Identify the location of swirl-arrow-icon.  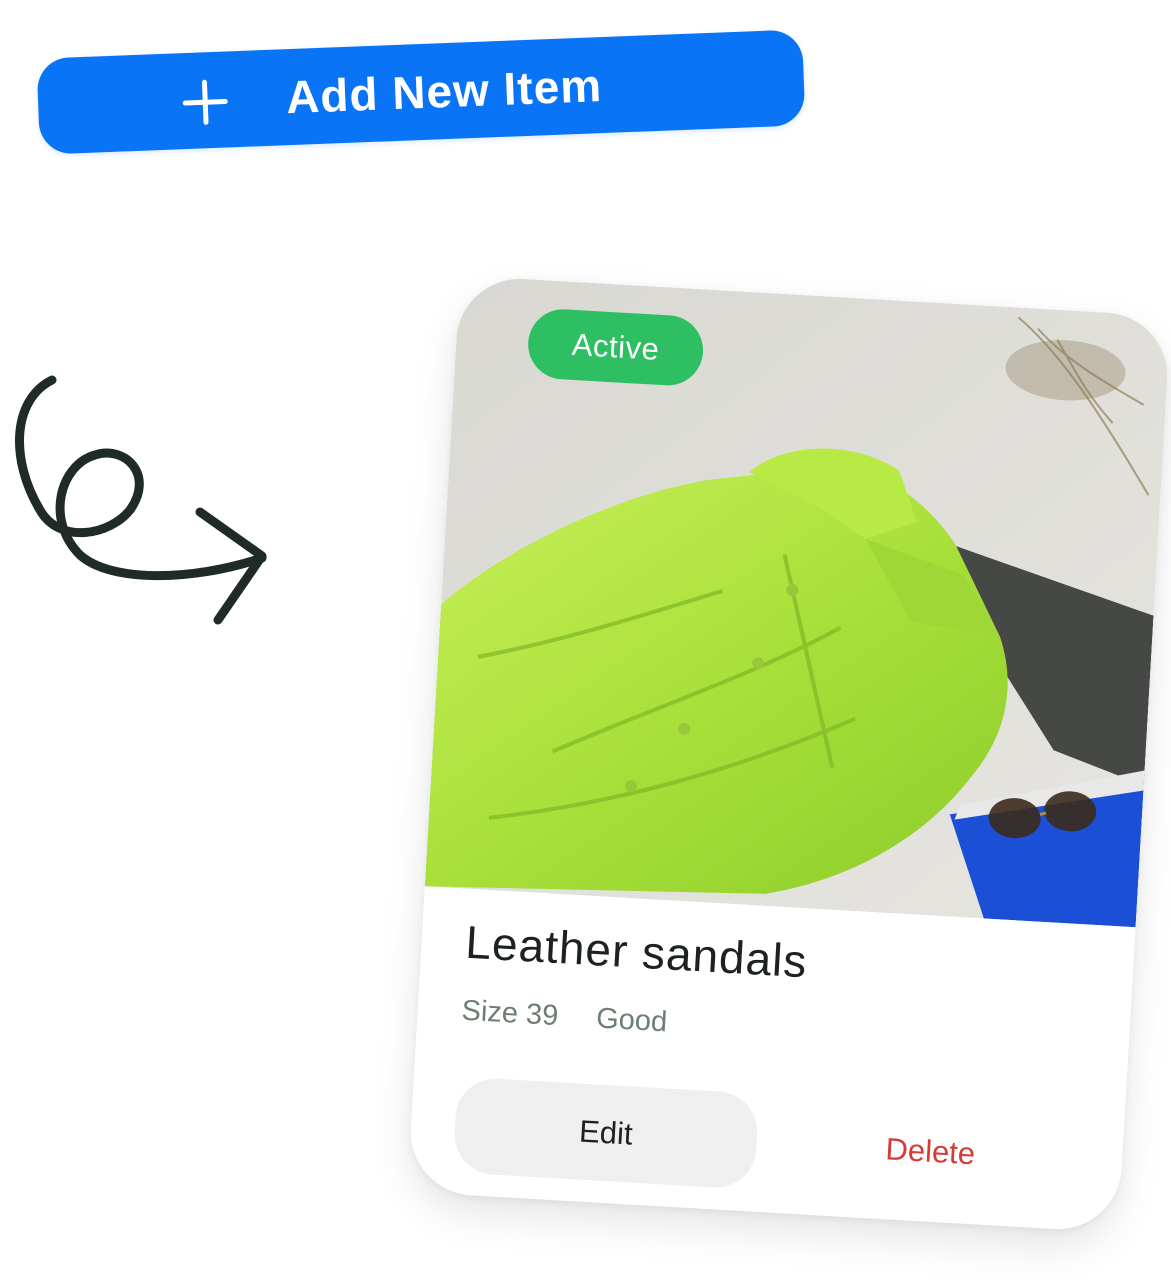
(141, 500).